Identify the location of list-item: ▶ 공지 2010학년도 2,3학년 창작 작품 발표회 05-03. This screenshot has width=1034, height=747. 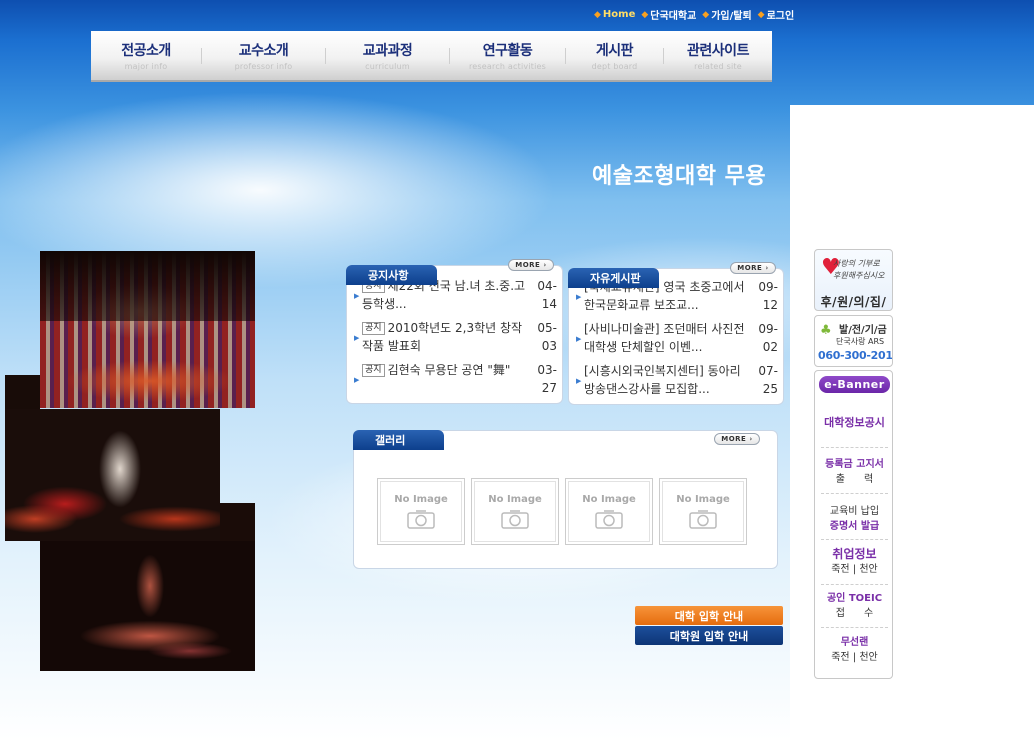
(455, 337).